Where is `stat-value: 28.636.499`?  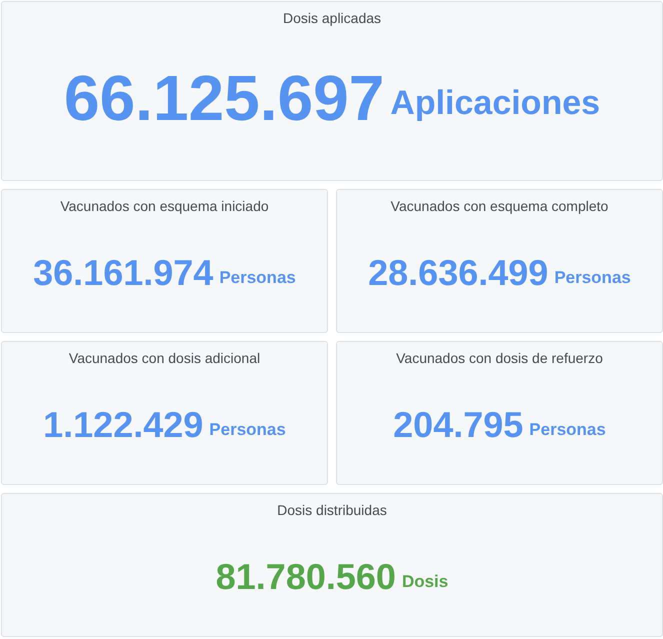
stat-value: 28.636.499 is located at coordinates (458, 272).